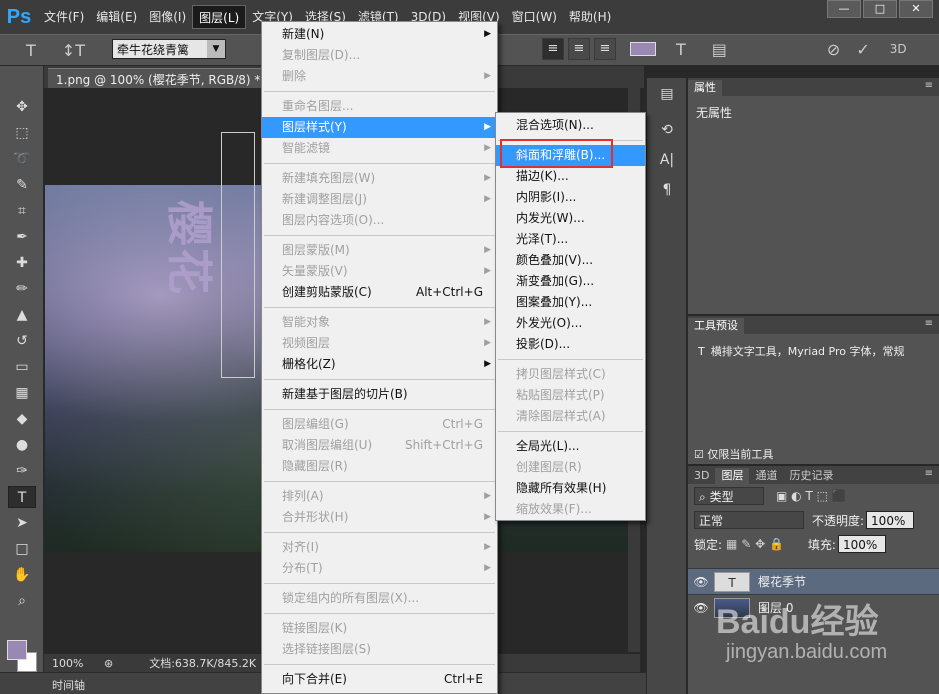 This screenshot has height=694, width=939. I want to click on zoom-tool-icon: ⌕, so click(22, 601).